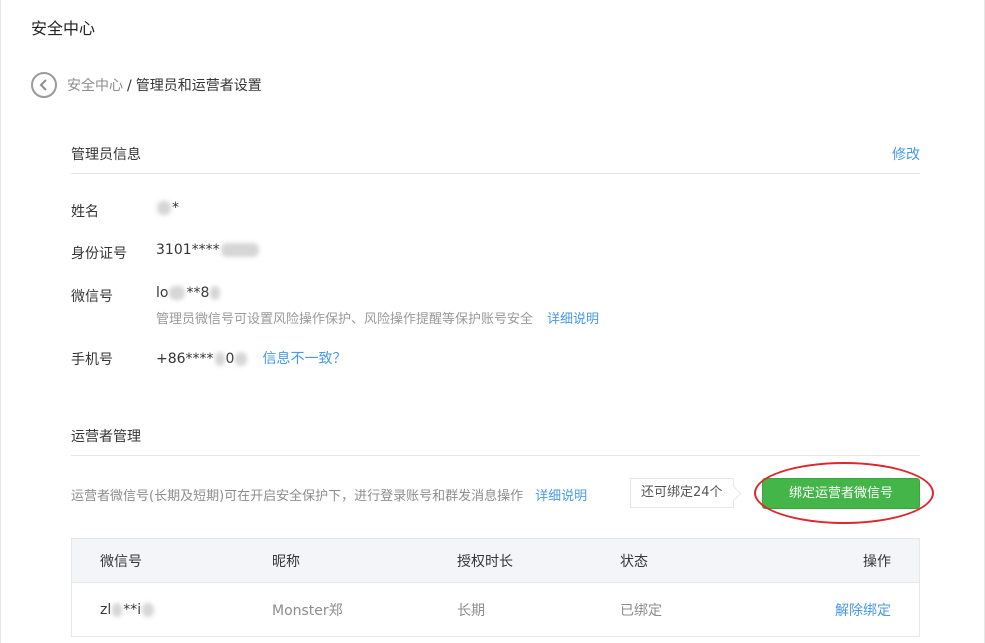 The width and height of the screenshot is (985, 643). Describe the element at coordinates (304, 359) in the screenshot. I see `info-mismatch-link: 信息不一致？` at that location.